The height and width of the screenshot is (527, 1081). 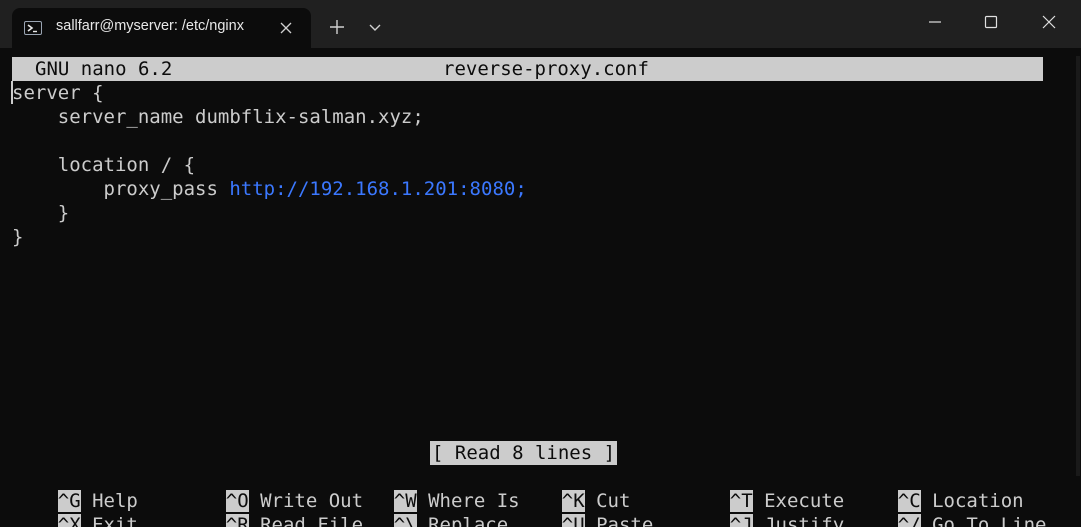 I want to click on shortcut-key: ^R, so click(x=237, y=520).